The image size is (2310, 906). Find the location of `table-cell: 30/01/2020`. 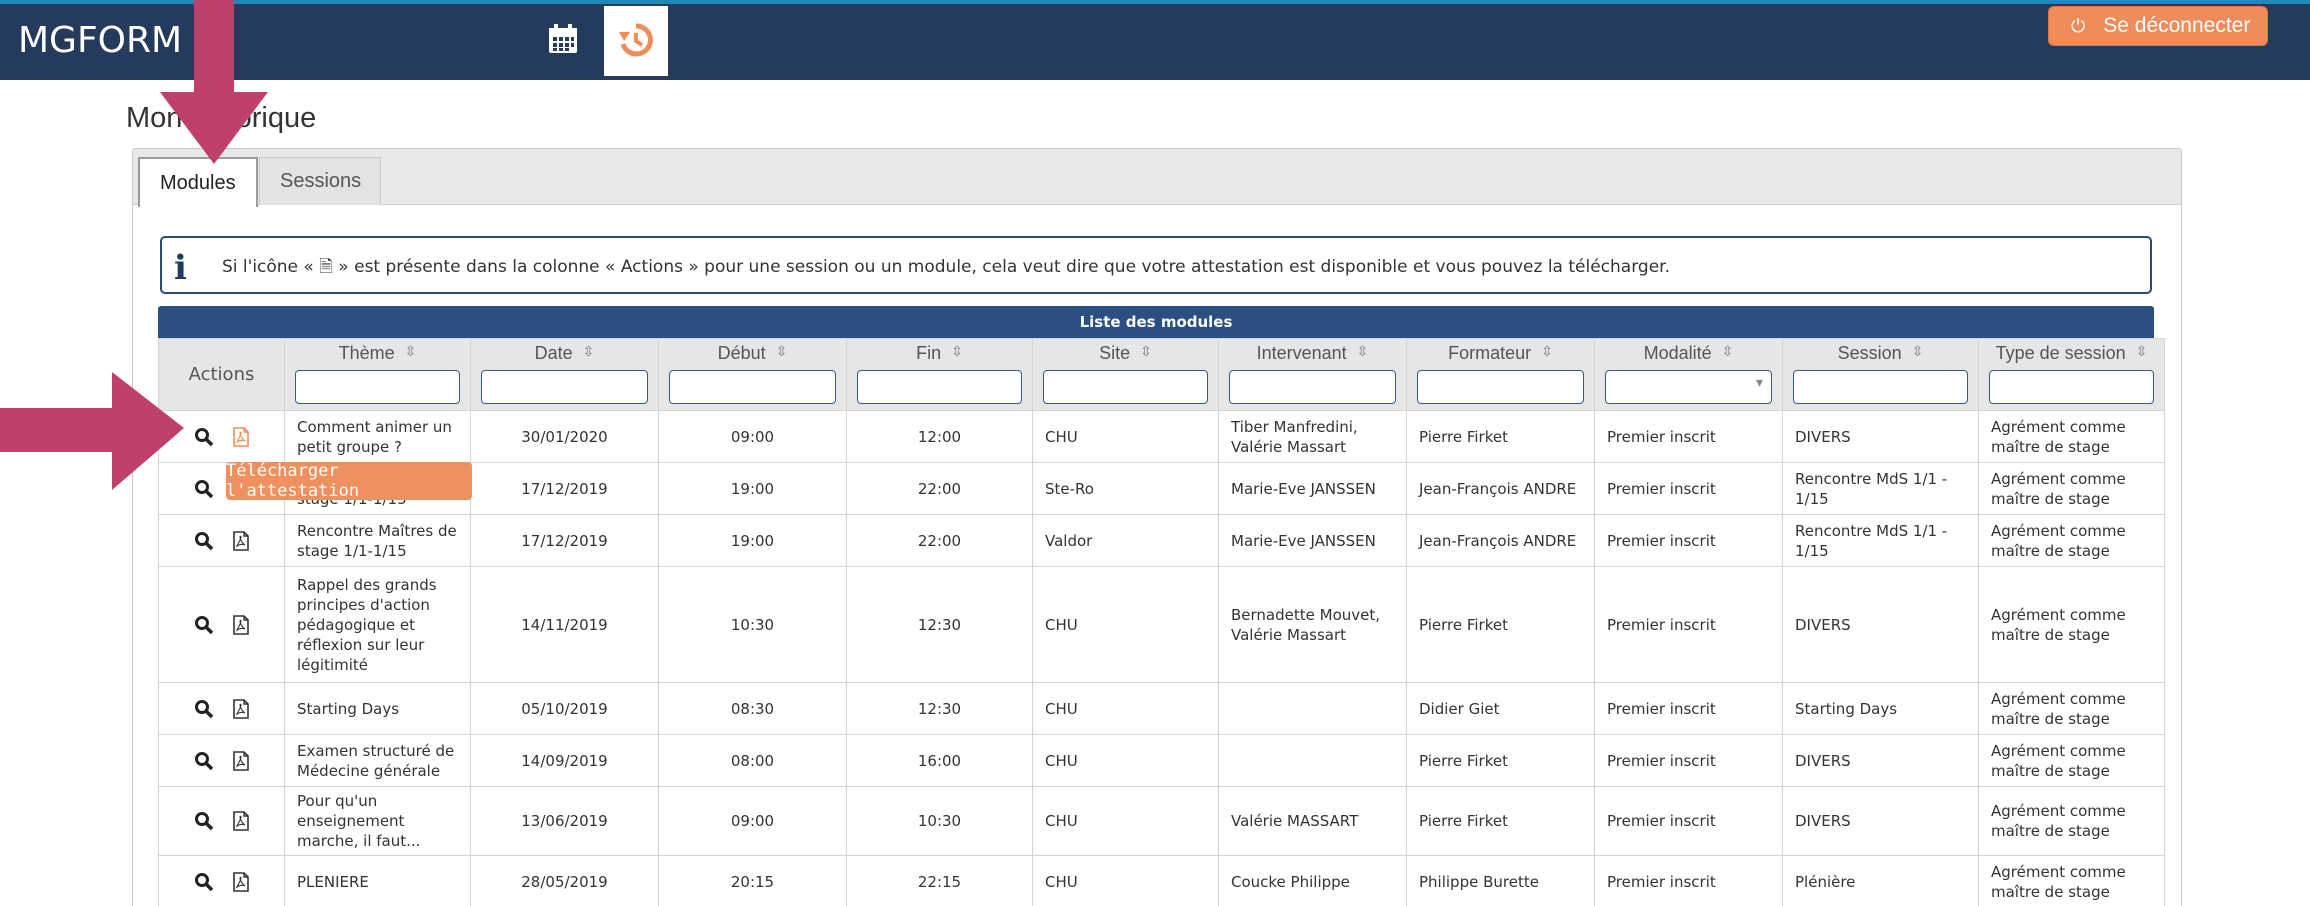

table-cell: 30/01/2020 is located at coordinates (564, 436).